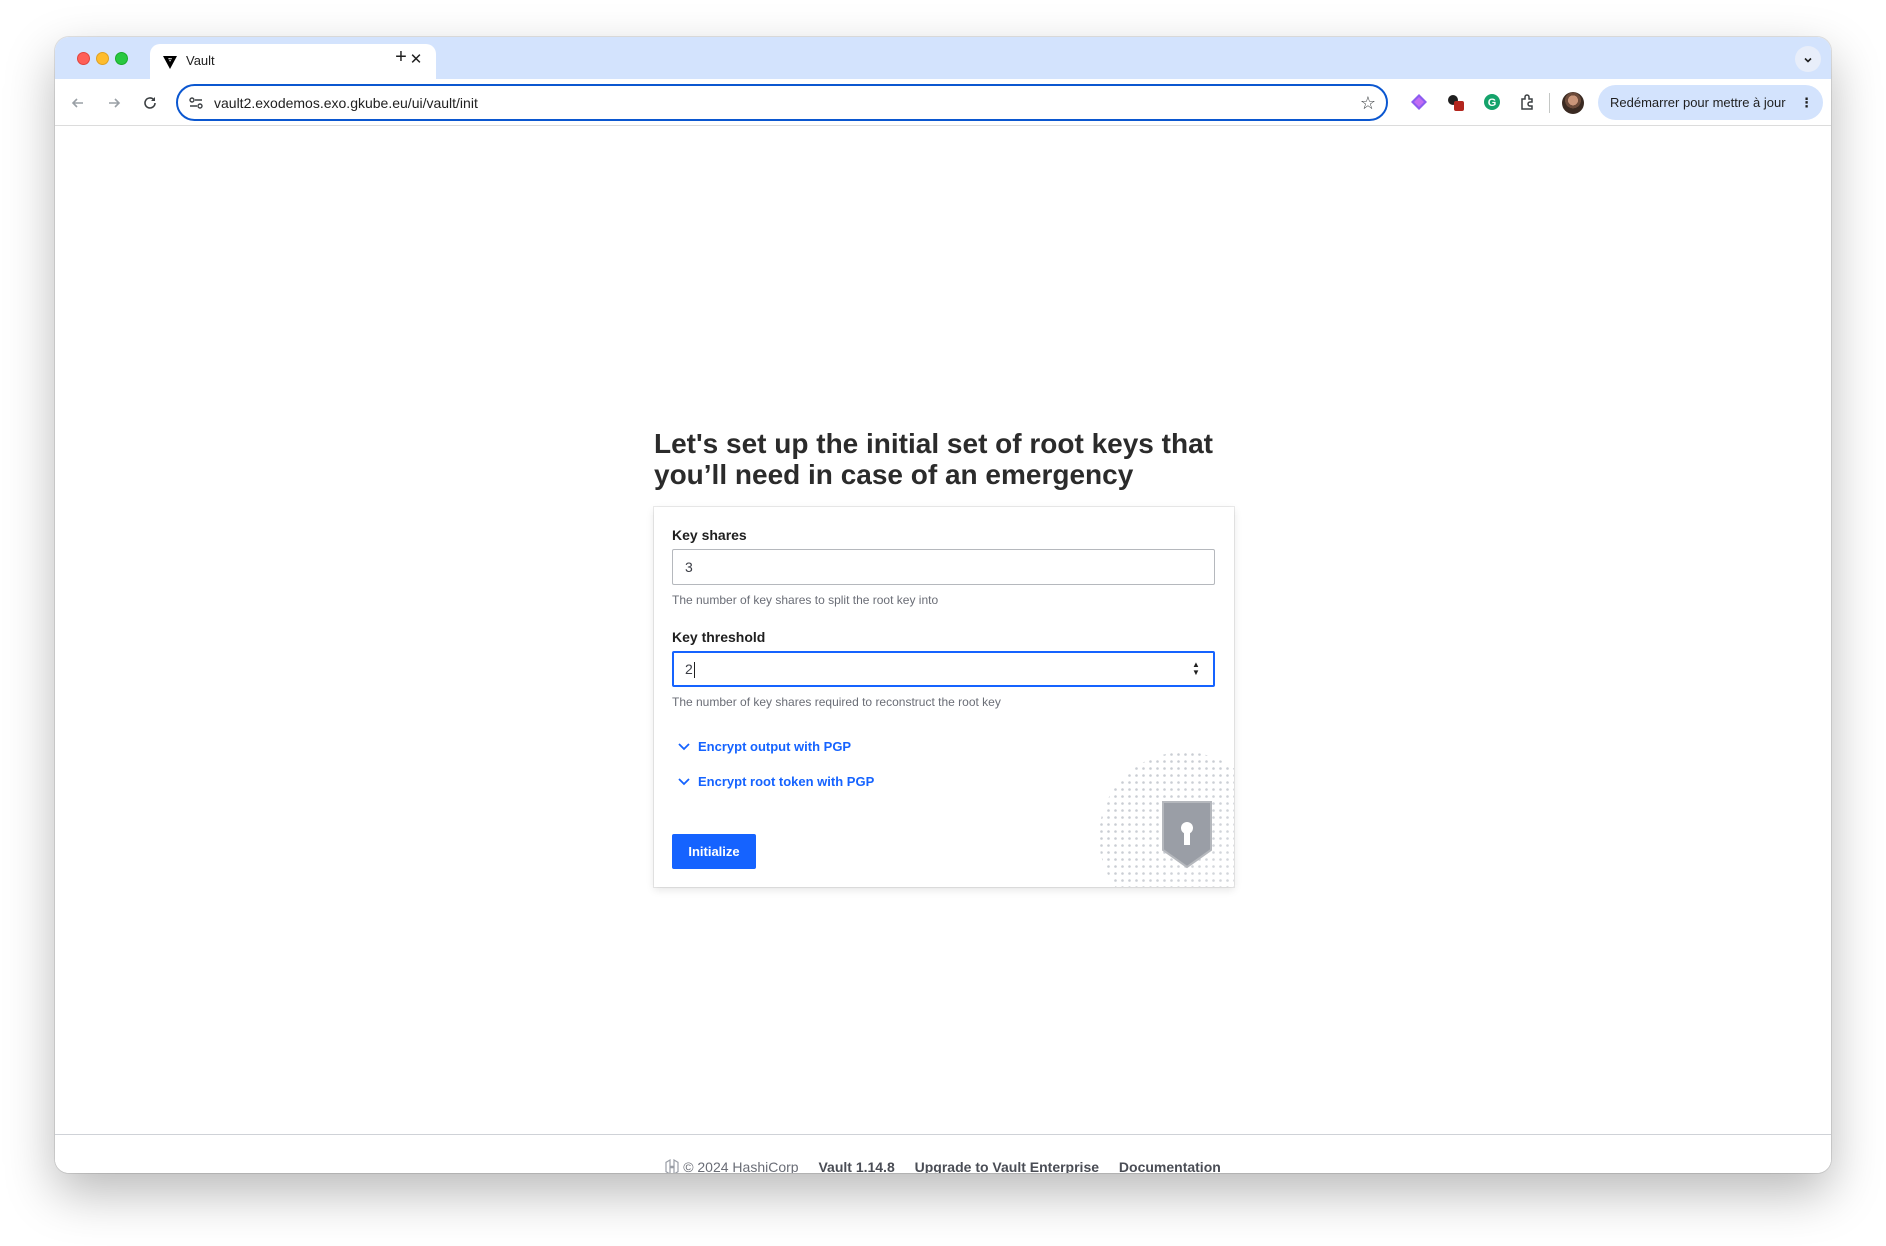 The image size is (1886, 1246). What do you see at coordinates (1007, 1166) in the screenshot?
I see `upgrade-enterprise-link: Upgrade to Vault Enterprise` at bounding box center [1007, 1166].